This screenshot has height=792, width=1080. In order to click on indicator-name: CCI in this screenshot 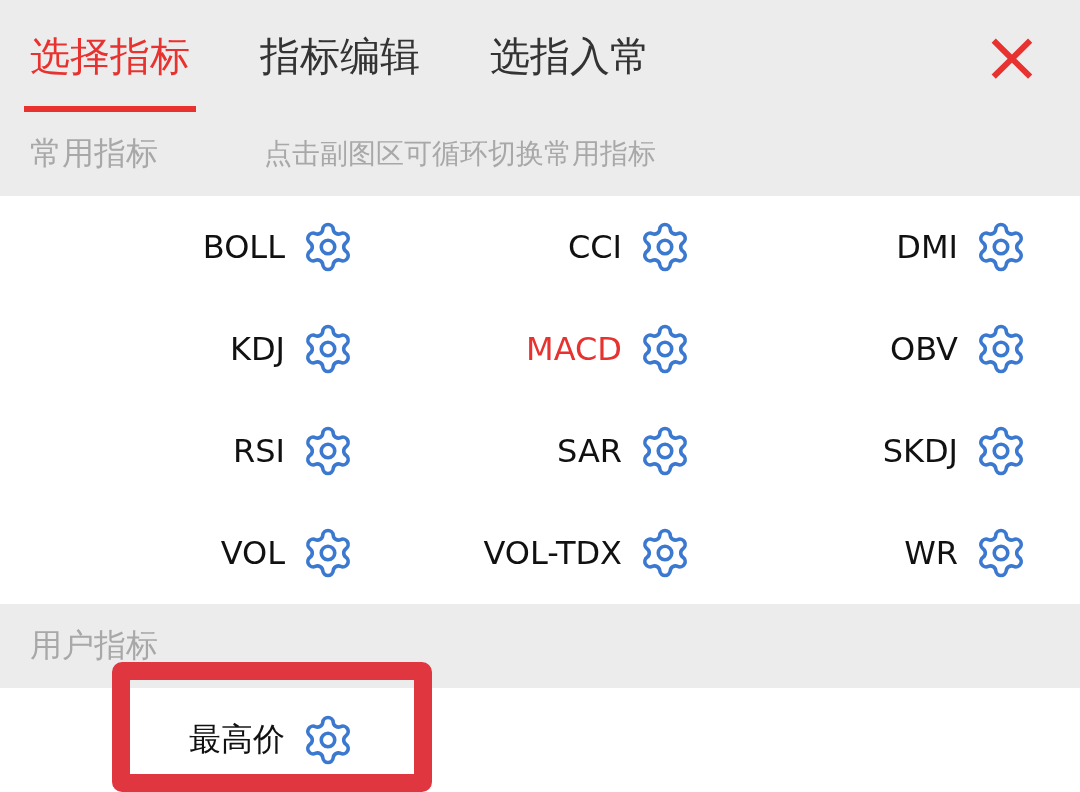, I will do `click(594, 247)`.